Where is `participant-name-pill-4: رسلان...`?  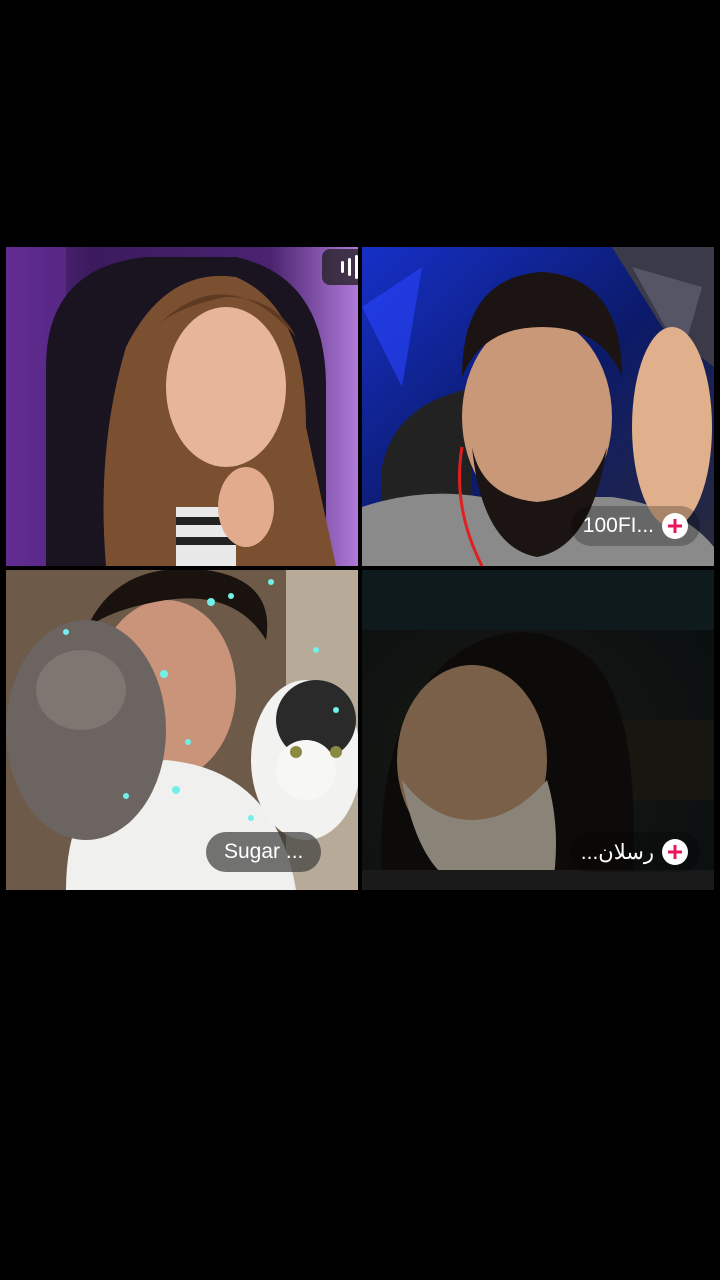 participant-name-pill-4: رسلان... is located at coordinates (634, 852).